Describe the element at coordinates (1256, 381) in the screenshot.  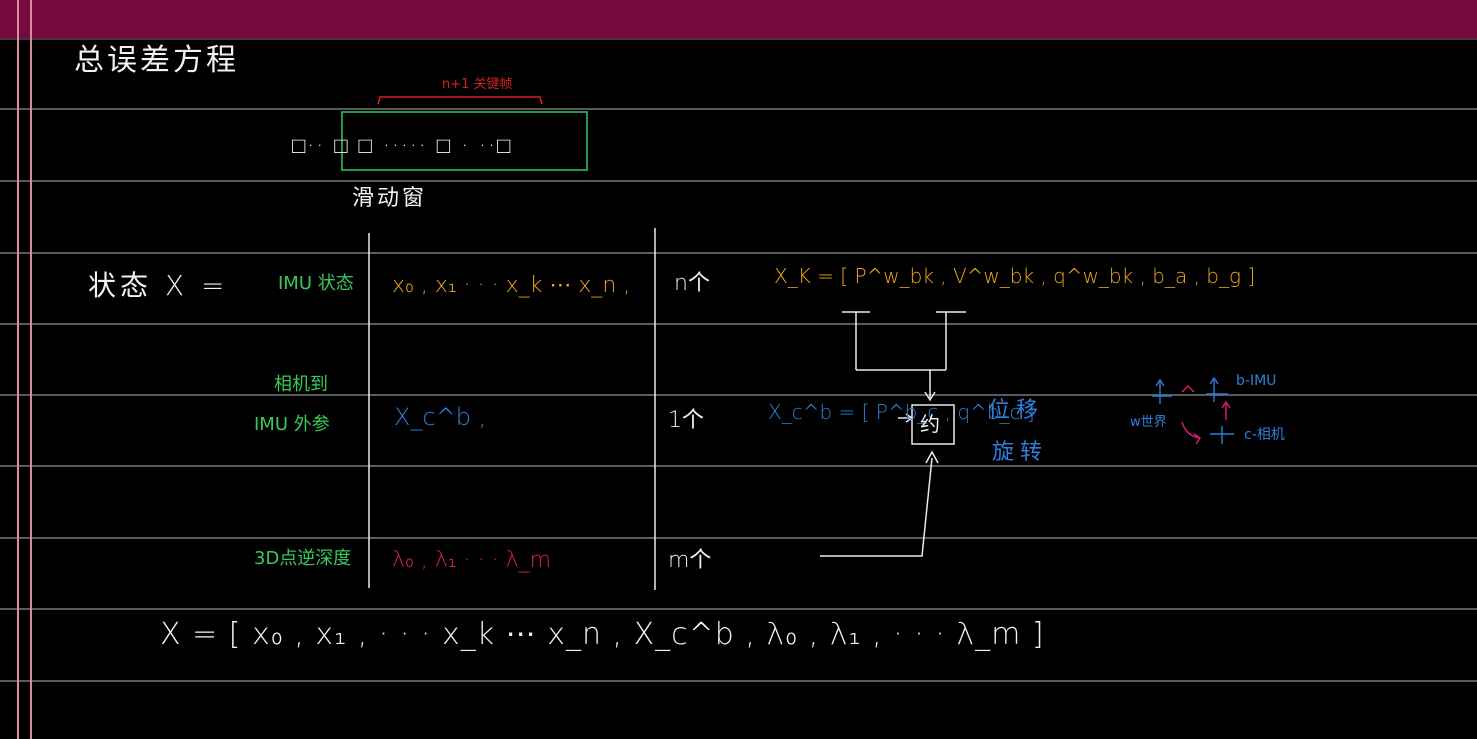
I see `frame-b-imu-label: b-IMU` at that location.